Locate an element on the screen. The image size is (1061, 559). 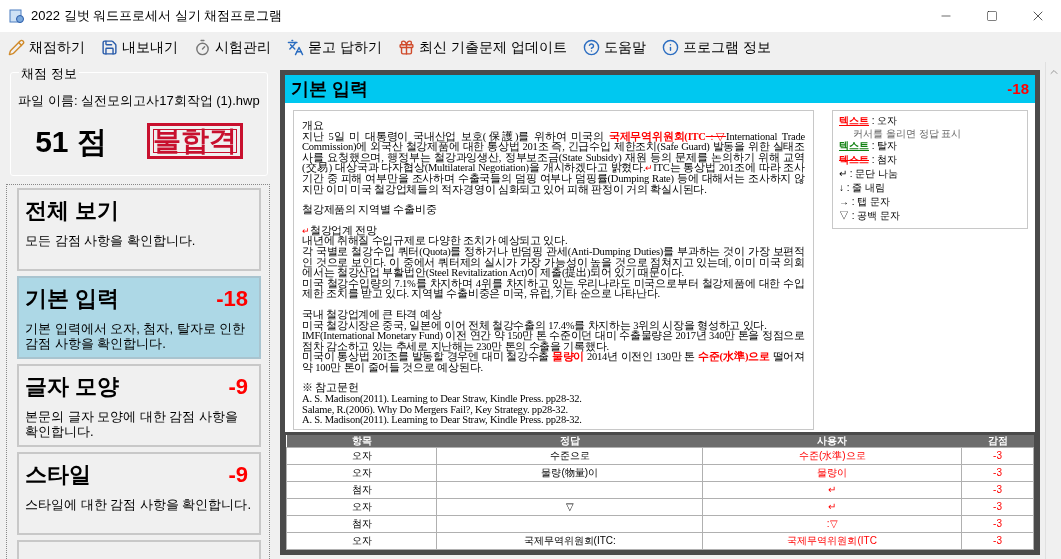
legend-item: → : 탭 문자 is located at coordinates (865, 202).